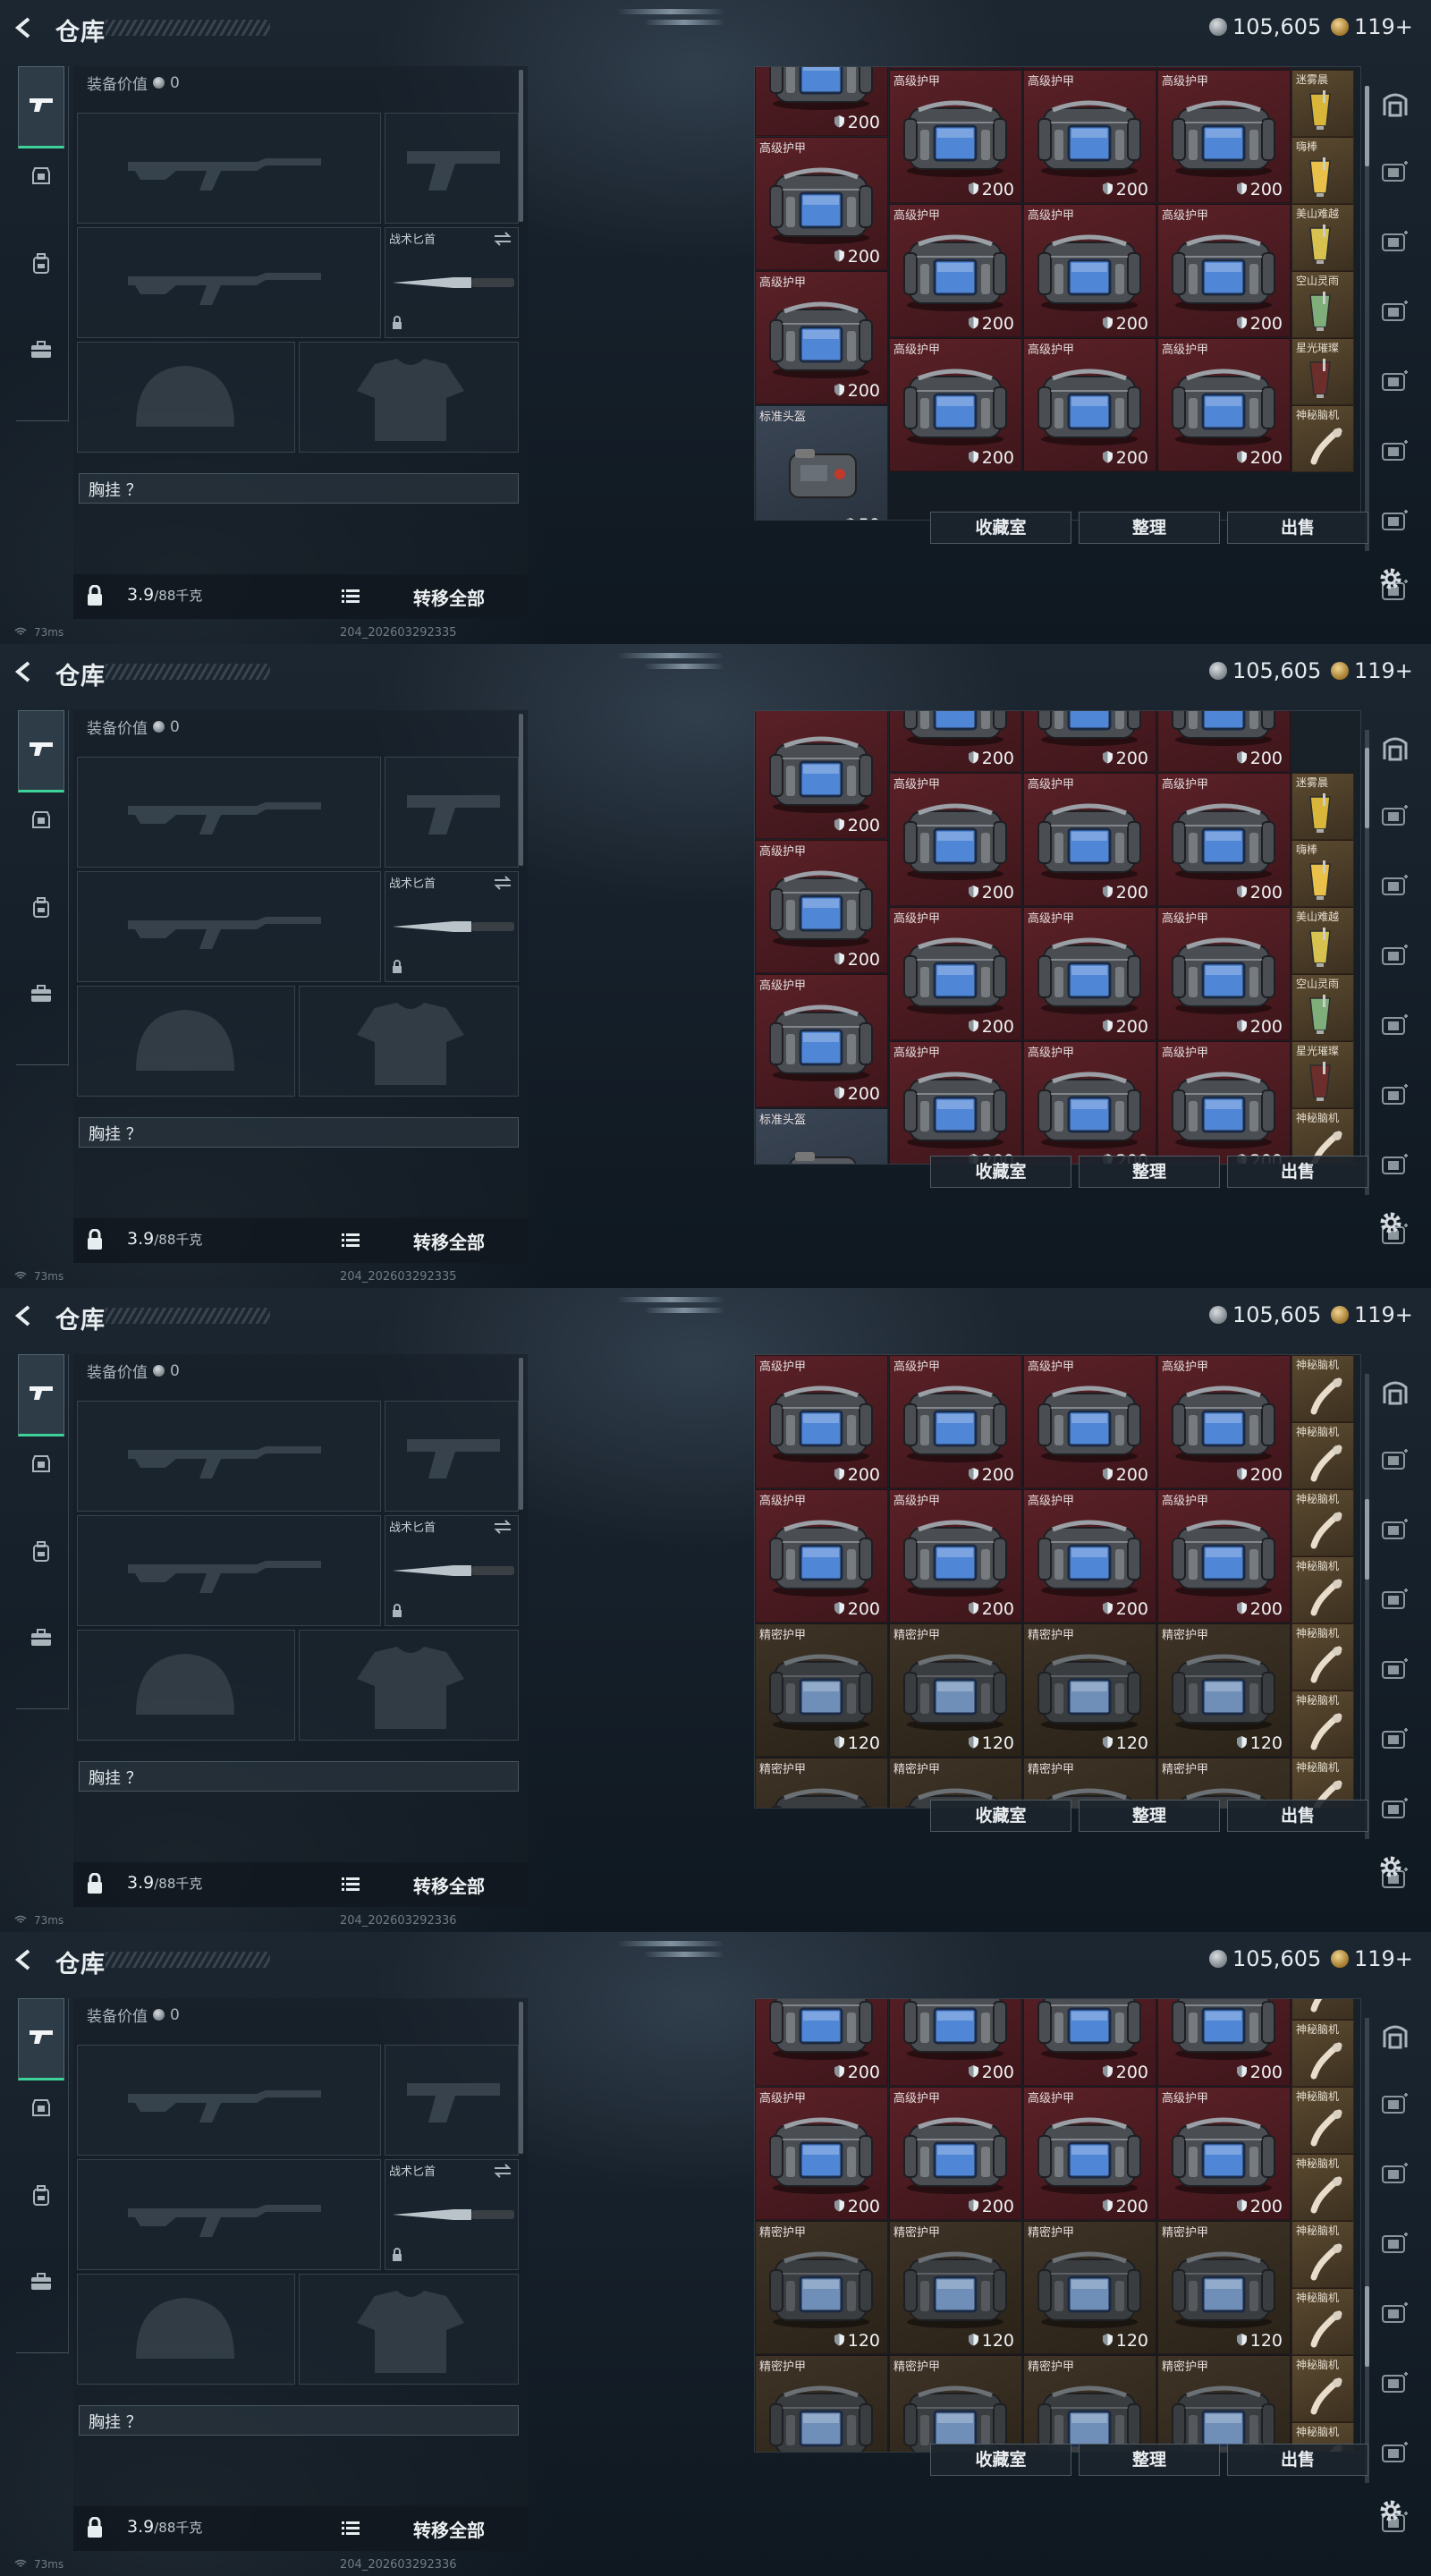 The width and height of the screenshot is (1431, 2576). Describe the element at coordinates (409, 2329) in the screenshot. I see `body-armor-slot` at that location.